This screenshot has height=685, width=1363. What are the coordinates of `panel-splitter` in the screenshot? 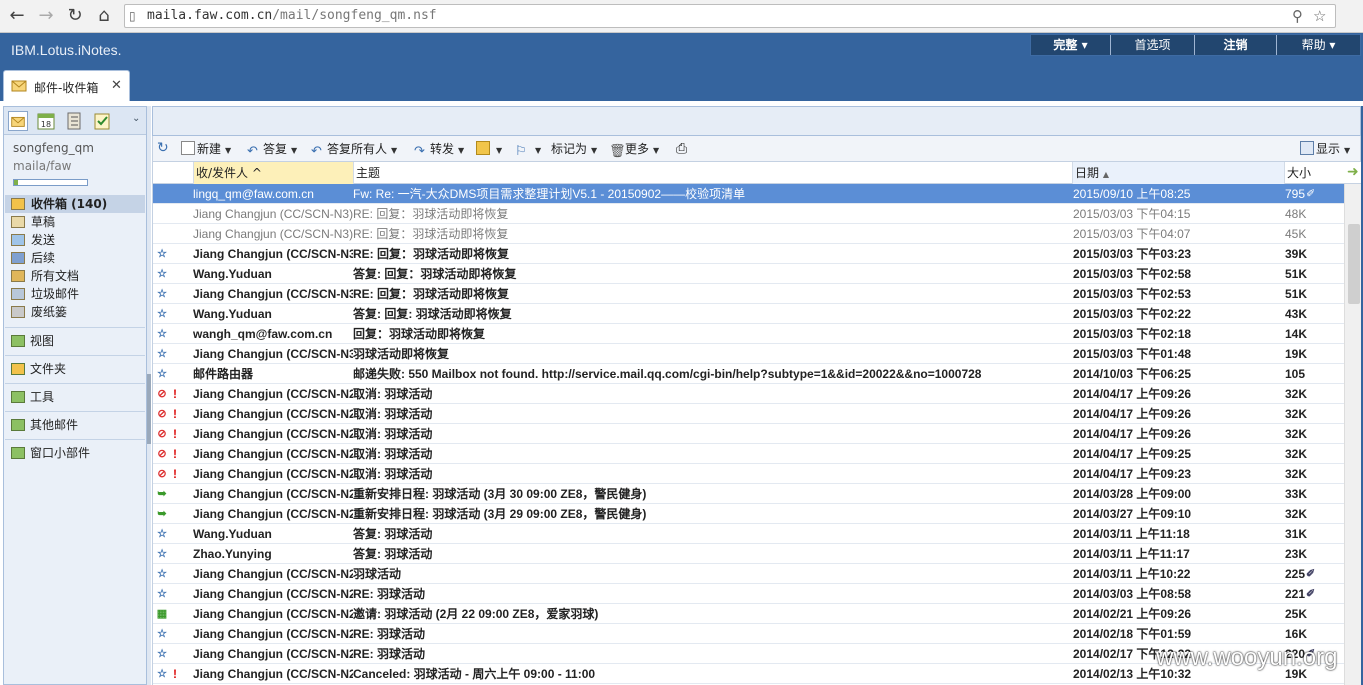 It's located at (149, 395).